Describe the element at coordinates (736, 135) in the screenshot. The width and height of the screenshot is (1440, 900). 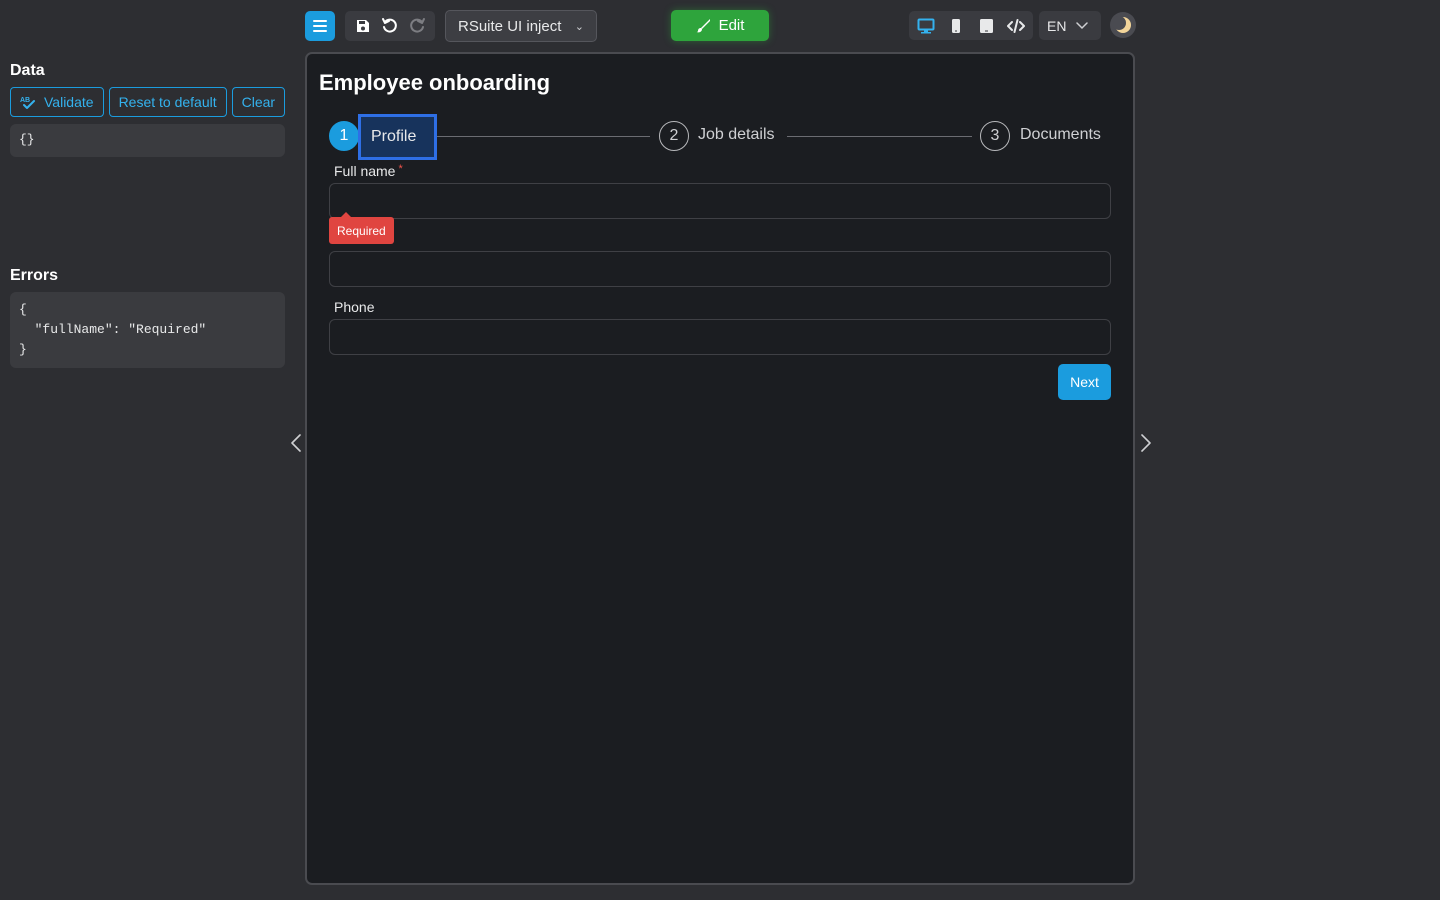
I see `step-2-label: Job details` at that location.